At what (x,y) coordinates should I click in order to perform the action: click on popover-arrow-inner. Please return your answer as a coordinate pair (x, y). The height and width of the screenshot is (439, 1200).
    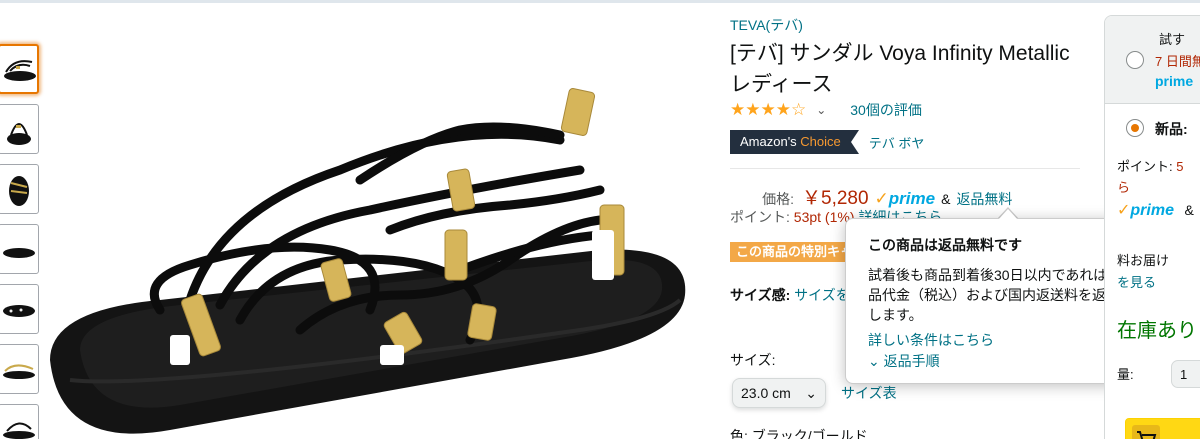
    Looking at the image, I should click on (1008, 214).